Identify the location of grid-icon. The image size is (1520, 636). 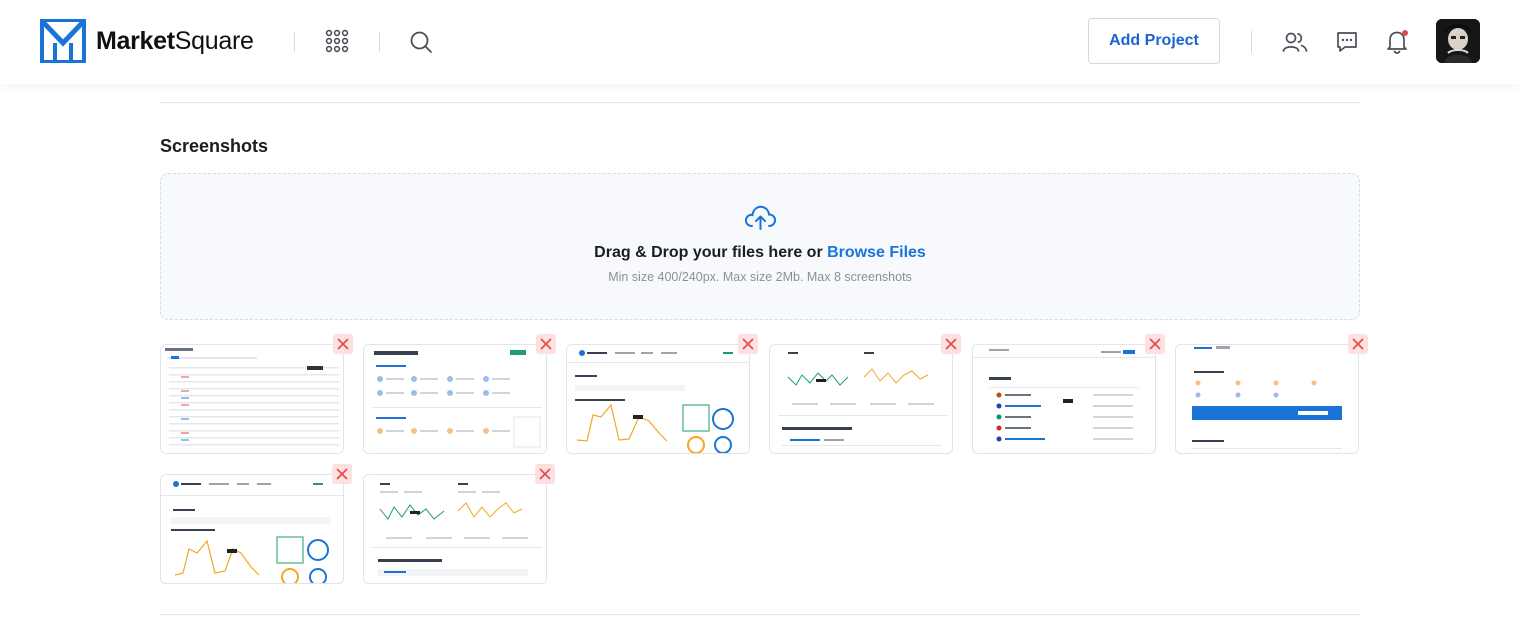
(337, 41).